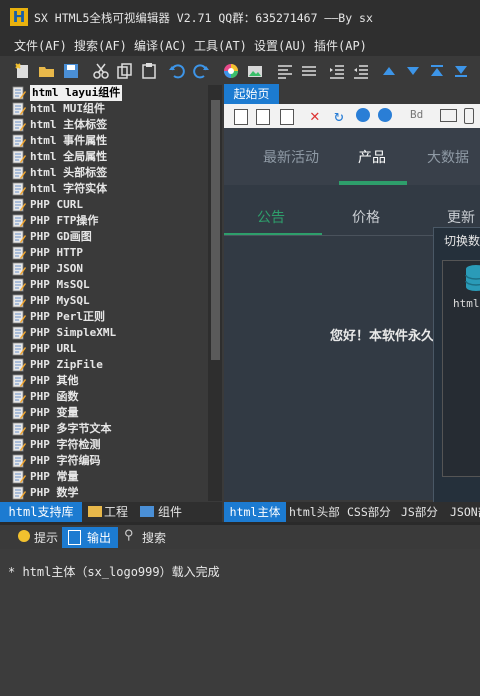 The width and height of the screenshot is (480, 696). Describe the element at coordinates (389, 71) in the screenshot. I see `move-up-icon` at that location.